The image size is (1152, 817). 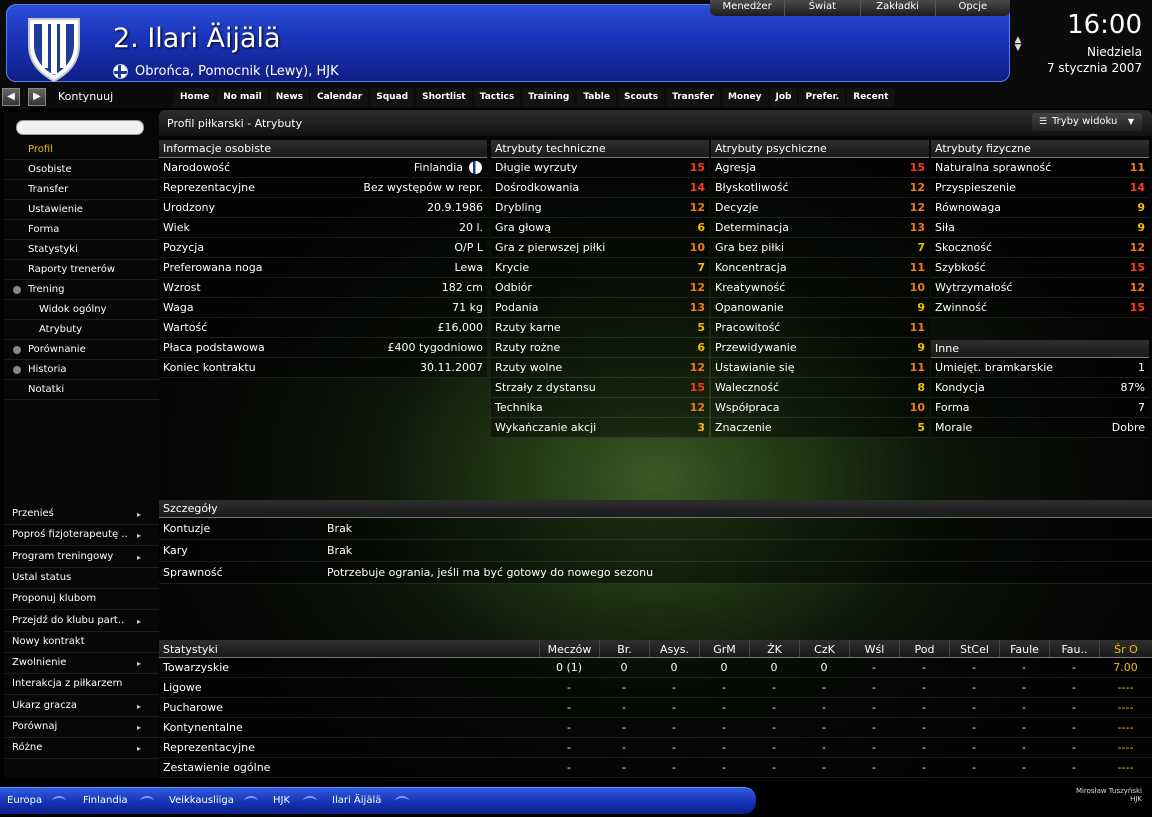 I want to click on nav-link-squad: Squad, so click(x=392, y=97).